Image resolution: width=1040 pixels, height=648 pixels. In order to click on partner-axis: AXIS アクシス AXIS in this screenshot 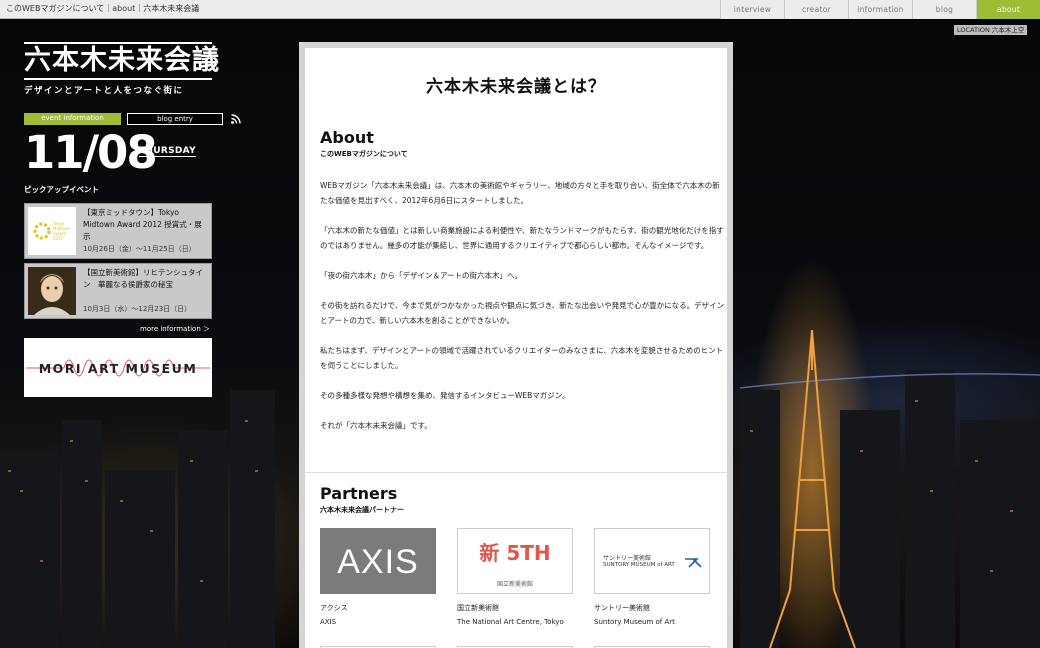, I will do `click(378, 577)`.